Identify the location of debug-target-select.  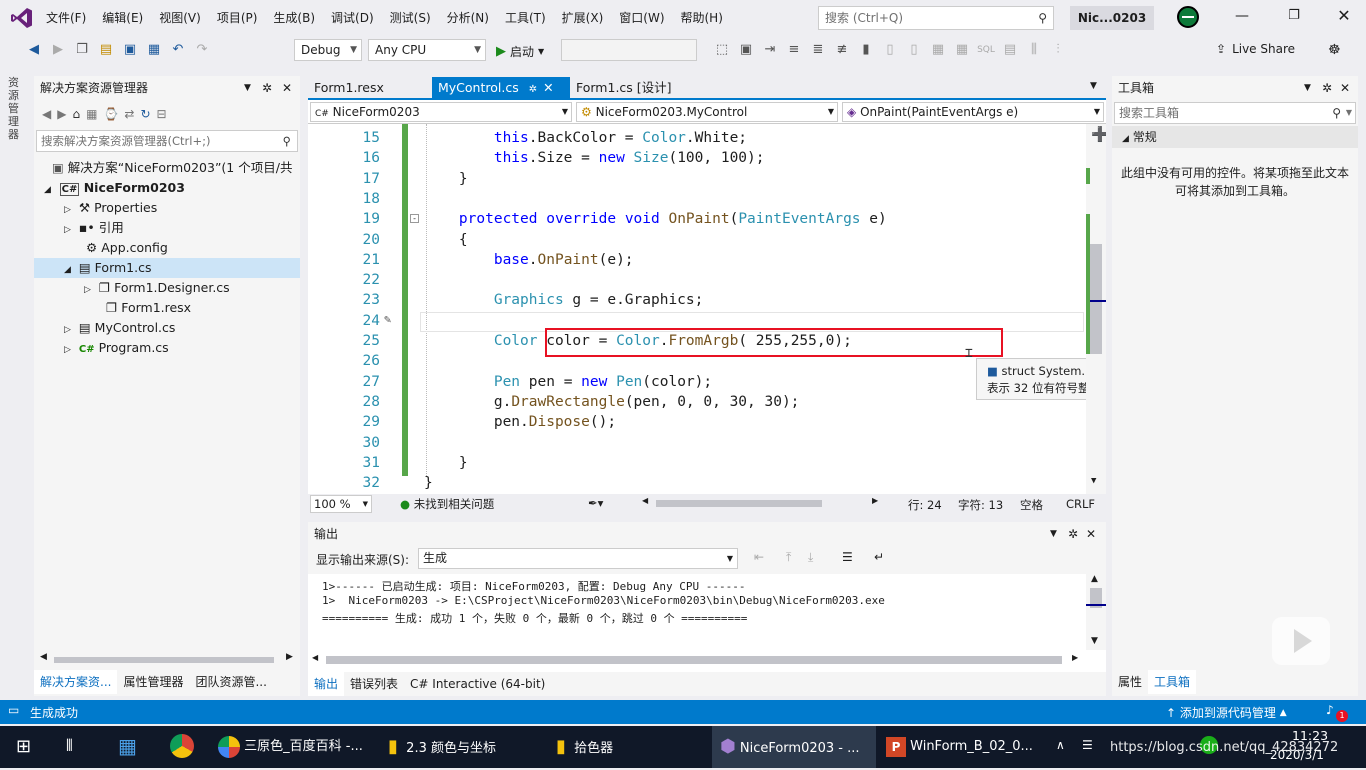
(629, 50).